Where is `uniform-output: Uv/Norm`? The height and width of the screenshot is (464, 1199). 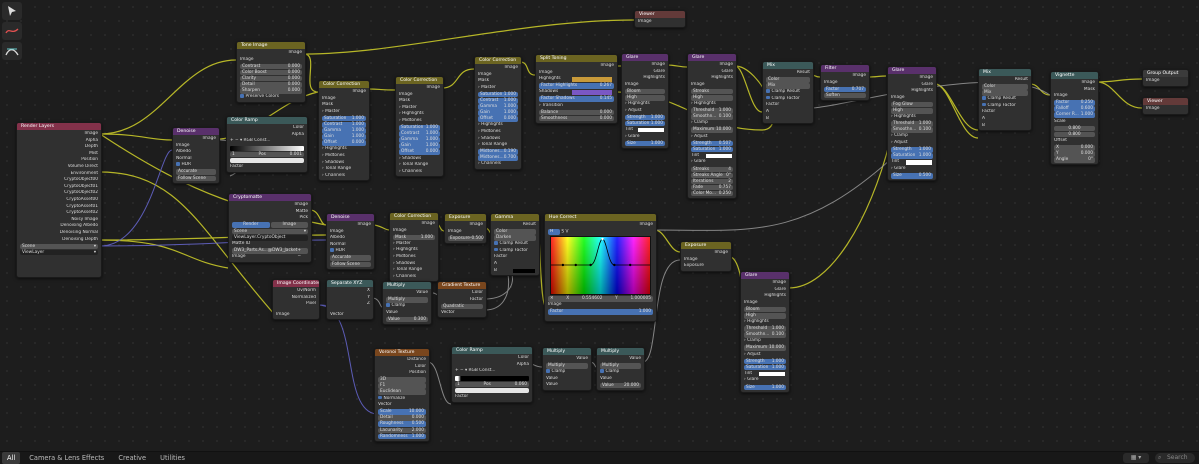 uniform-output: Uv/Norm is located at coordinates (296, 291).